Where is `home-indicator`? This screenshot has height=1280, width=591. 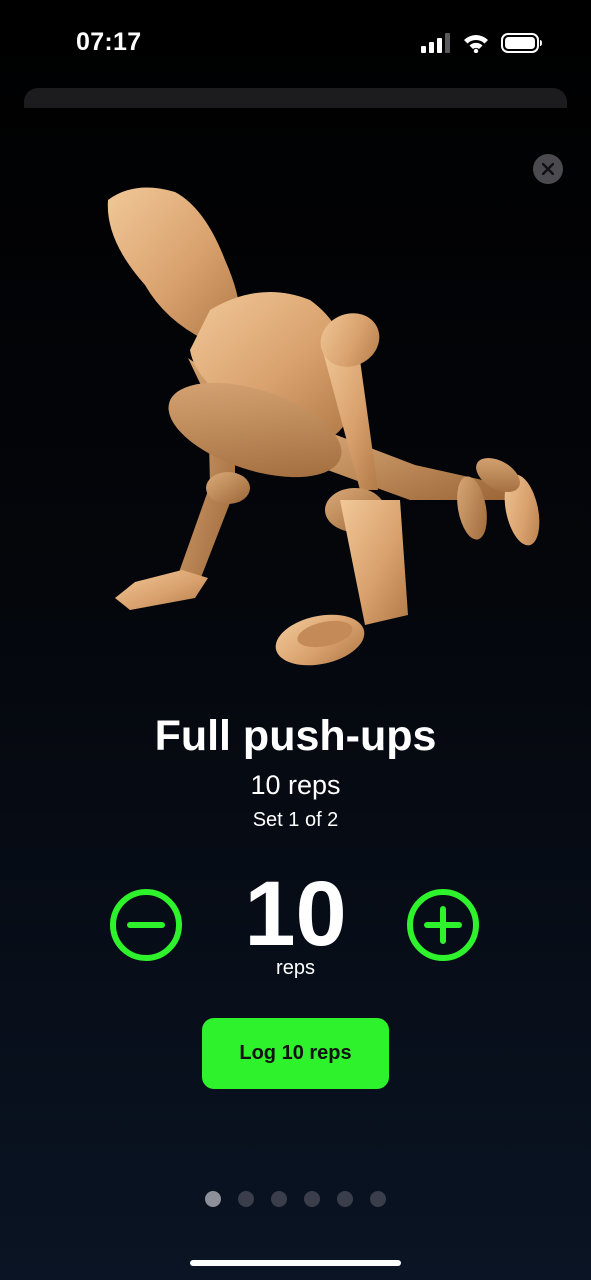
home-indicator is located at coordinates (295, 1263).